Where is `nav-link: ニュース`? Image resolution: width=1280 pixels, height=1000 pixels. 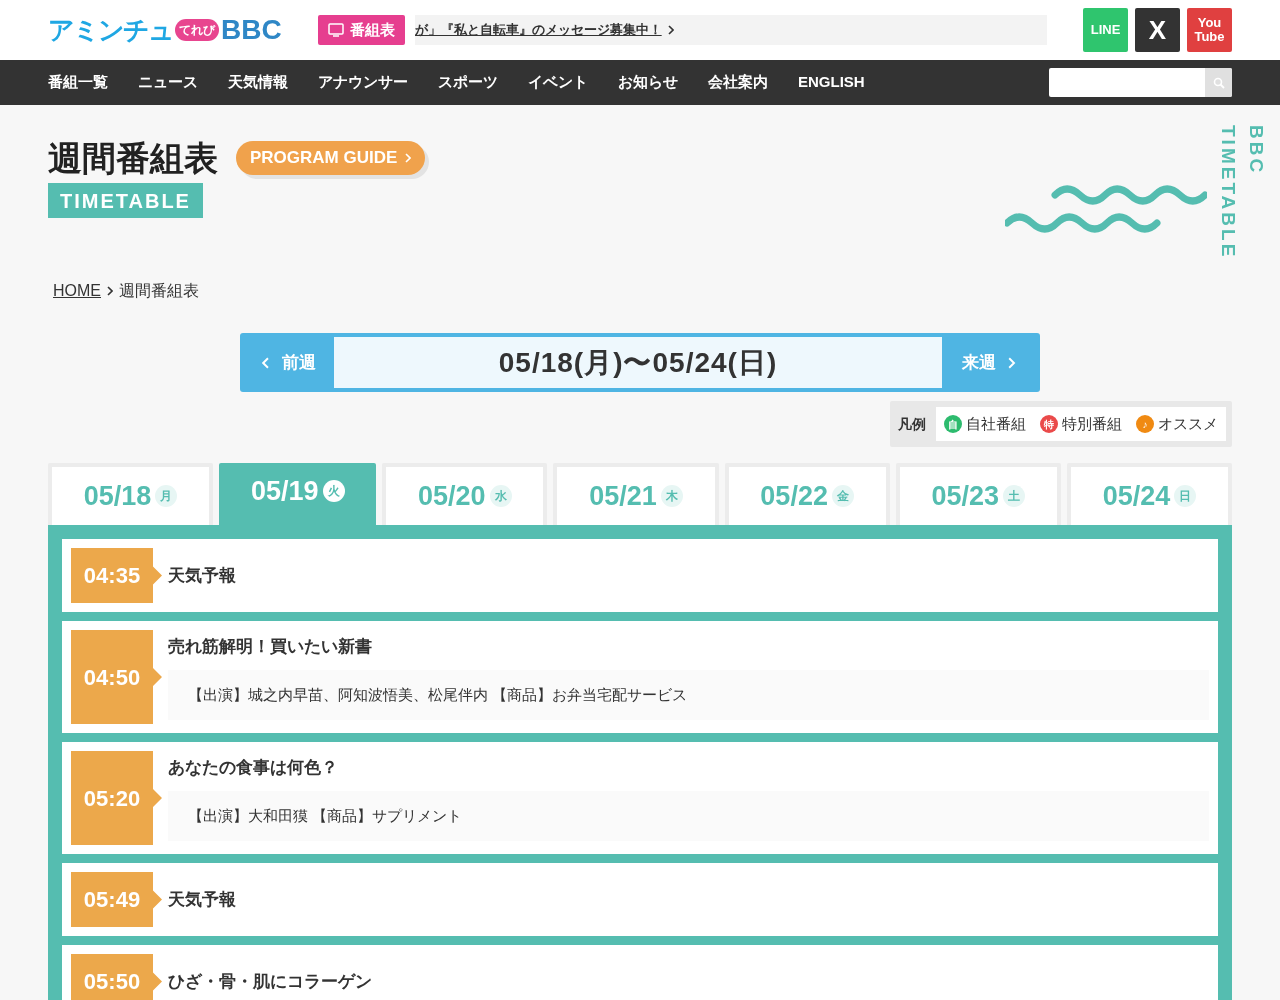
nav-link: ニュース is located at coordinates (168, 82).